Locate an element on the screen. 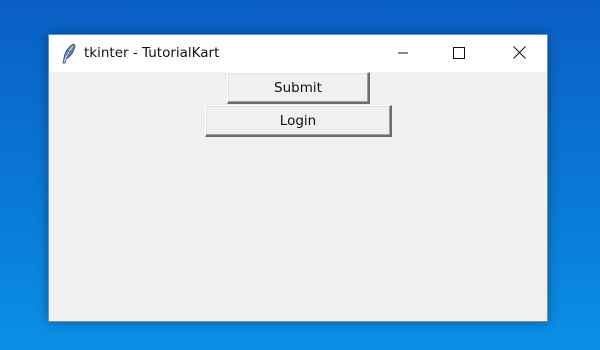 The width and height of the screenshot is (600, 350). close-button is located at coordinates (519, 53).